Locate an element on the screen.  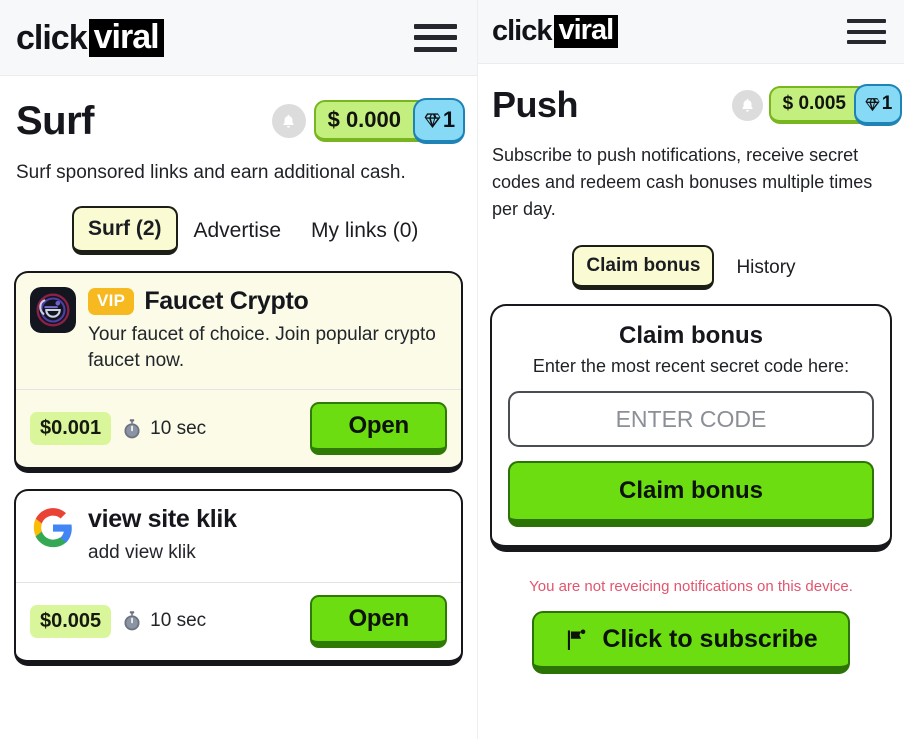
offer-card-footer: $0.005 10 sec Open is located at coordinates (238, 620).